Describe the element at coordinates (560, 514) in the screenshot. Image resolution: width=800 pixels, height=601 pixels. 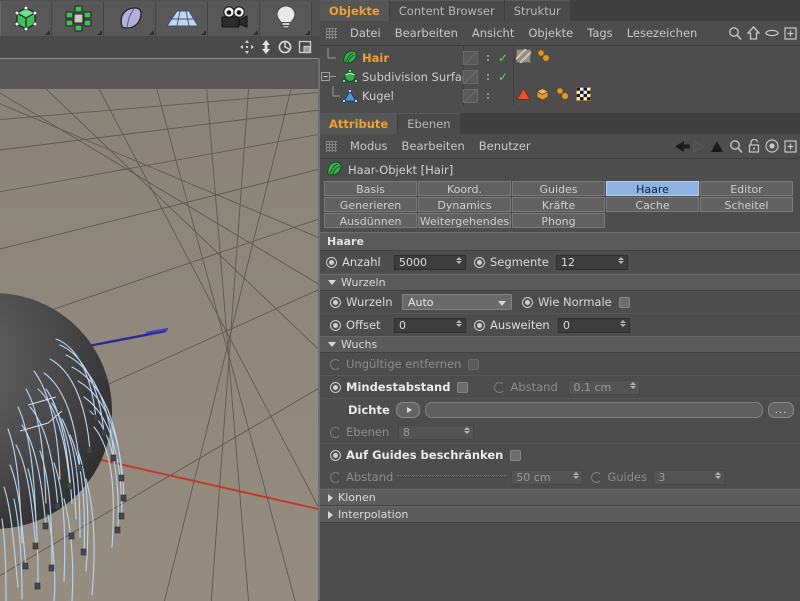
I see `group-interpolation: Interpolation` at that location.